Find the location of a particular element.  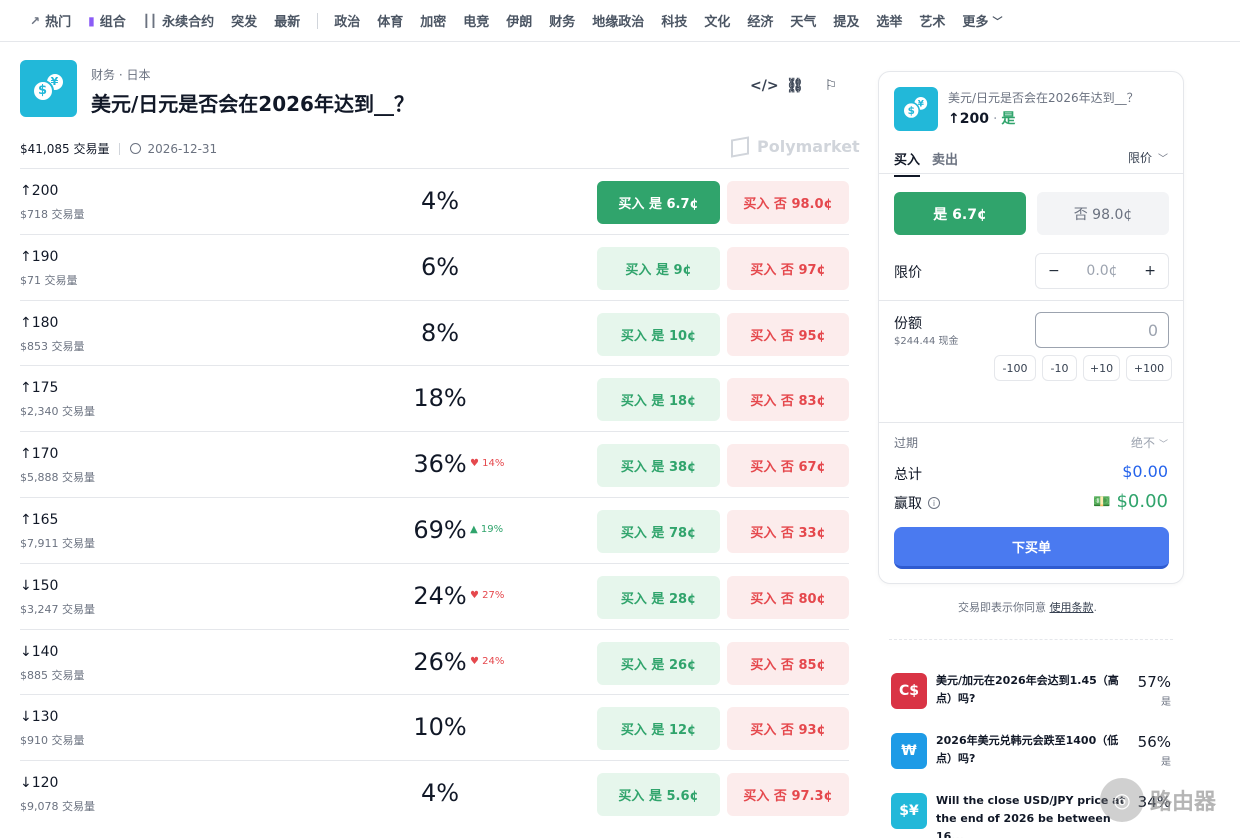

buy-no-button: 买入 否 95¢ is located at coordinates (788, 334).